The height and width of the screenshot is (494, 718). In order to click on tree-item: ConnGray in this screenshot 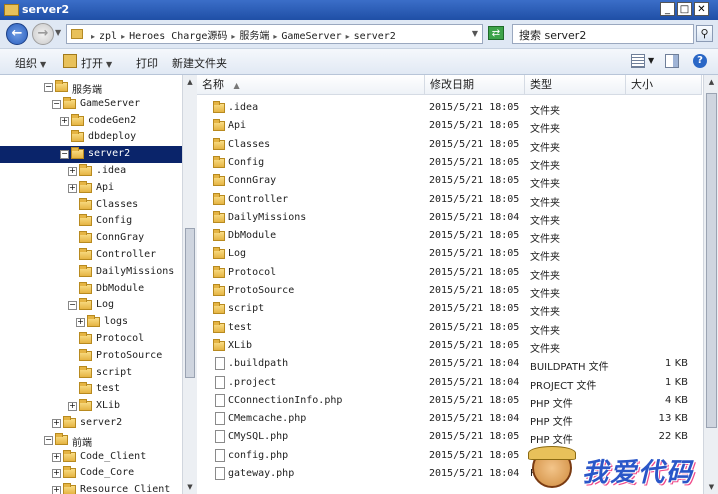, I will do `click(91, 238)`.